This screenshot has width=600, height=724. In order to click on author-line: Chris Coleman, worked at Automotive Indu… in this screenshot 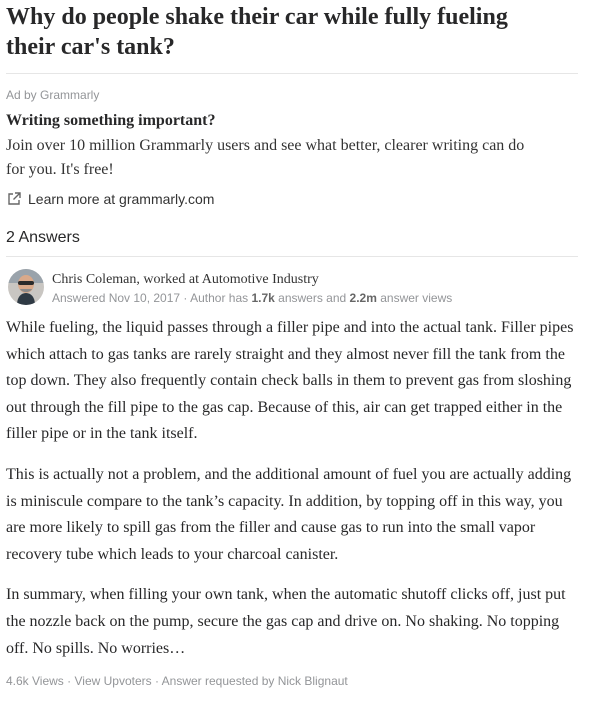, I will do `click(252, 279)`.